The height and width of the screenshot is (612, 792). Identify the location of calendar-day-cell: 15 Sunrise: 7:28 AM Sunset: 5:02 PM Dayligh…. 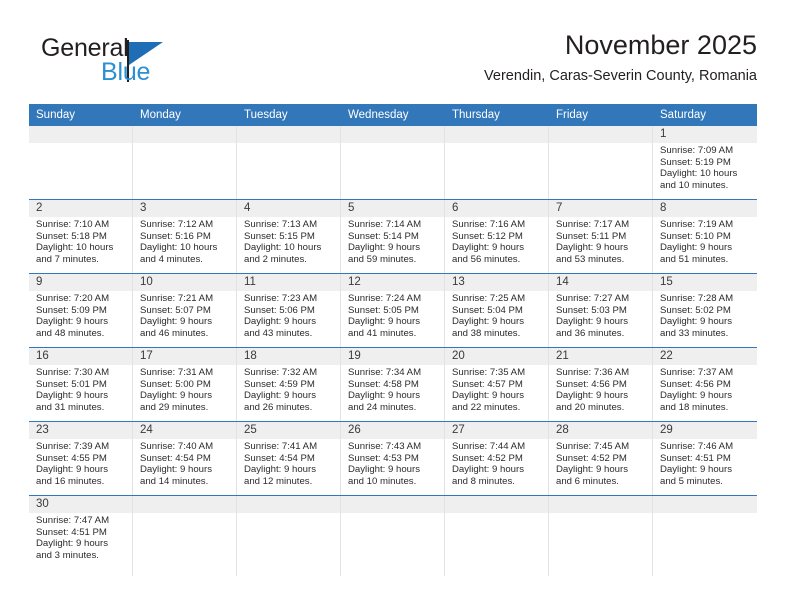
(705, 310).